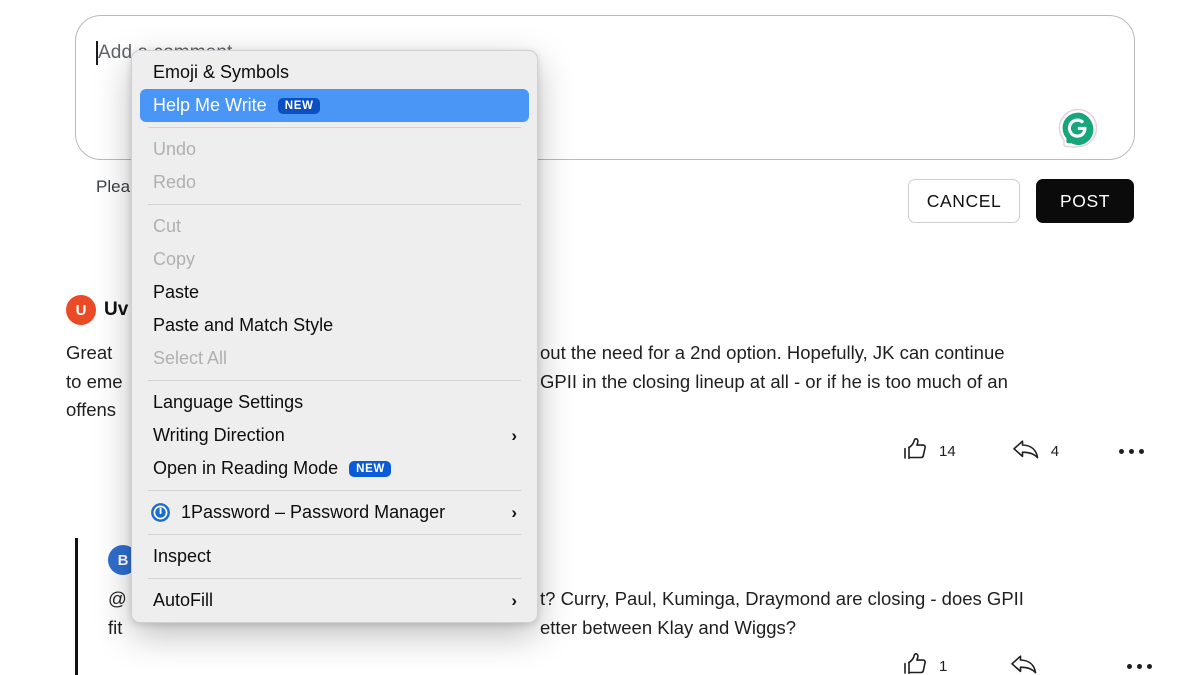 The width and height of the screenshot is (1200, 675). Describe the element at coordinates (160, 513) in the screenshot. I see `1password-icon` at that location.